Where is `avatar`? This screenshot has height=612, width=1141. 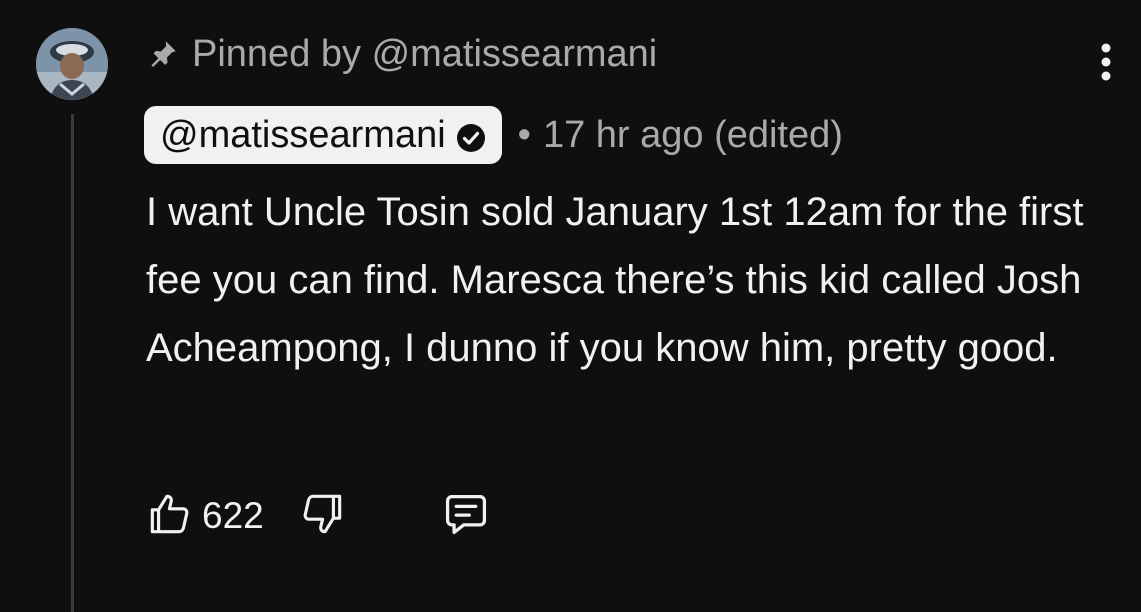 avatar is located at coordinates (72, 64).